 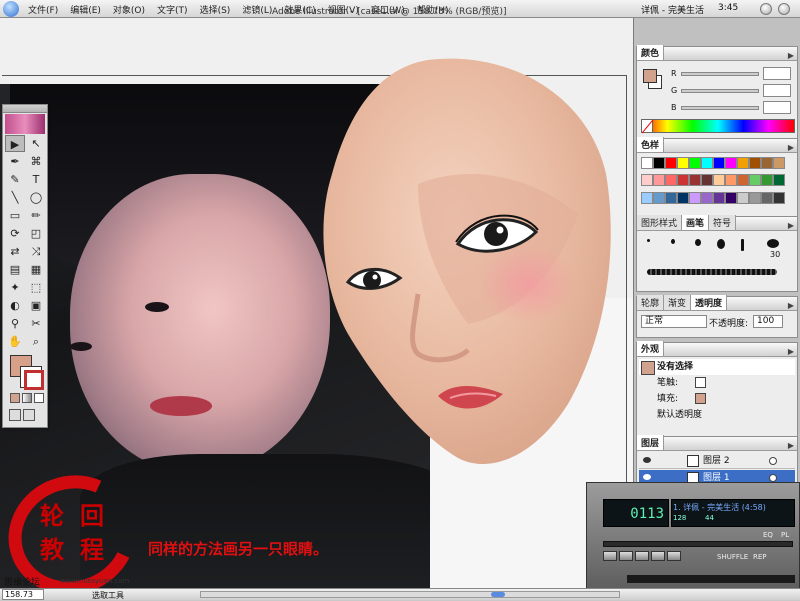 I want to click on zoom-tool-icon: ⌕, so click(x=36, y=341).